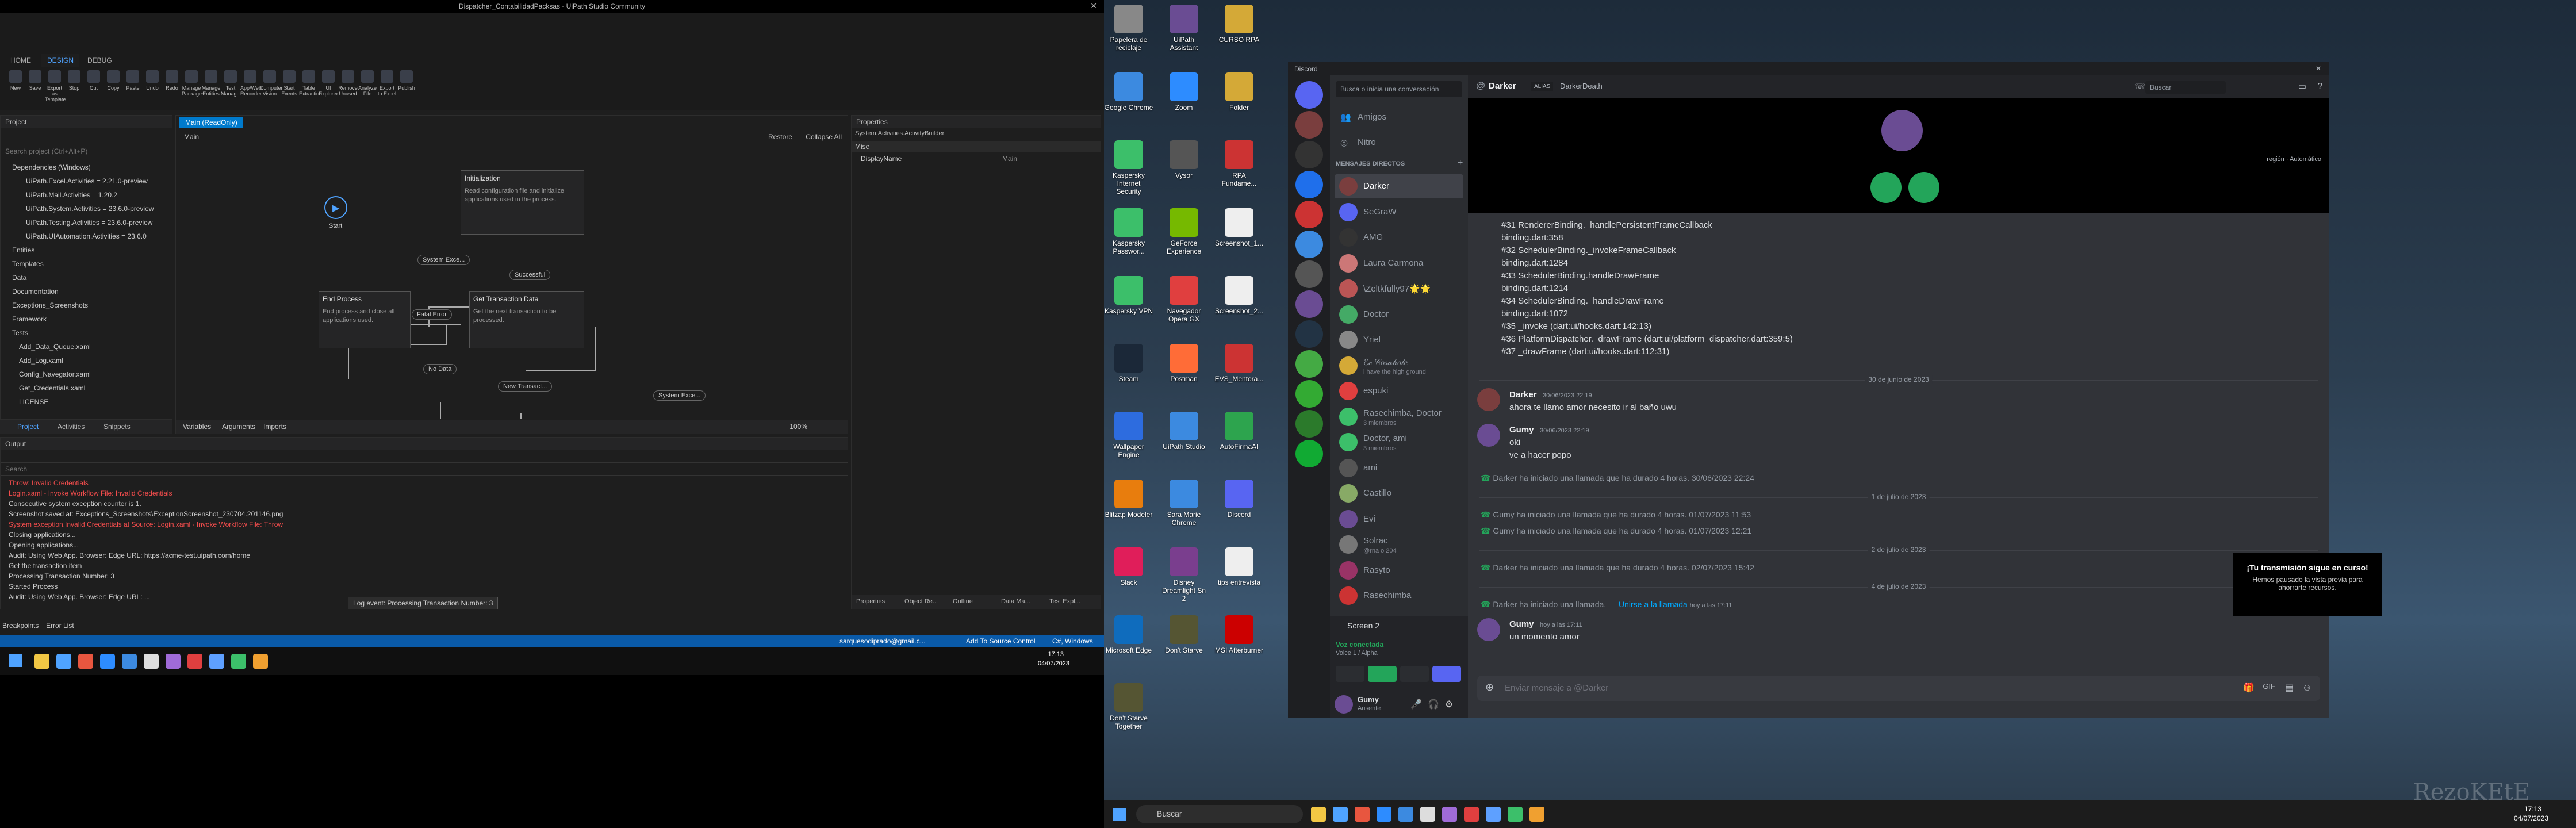 The width and height of the screenshot is (2576, 828). Describe the element at coordinates (1128, 706) in the screenshot. I see `desktop-icon: Don't Starve Together` at that location.